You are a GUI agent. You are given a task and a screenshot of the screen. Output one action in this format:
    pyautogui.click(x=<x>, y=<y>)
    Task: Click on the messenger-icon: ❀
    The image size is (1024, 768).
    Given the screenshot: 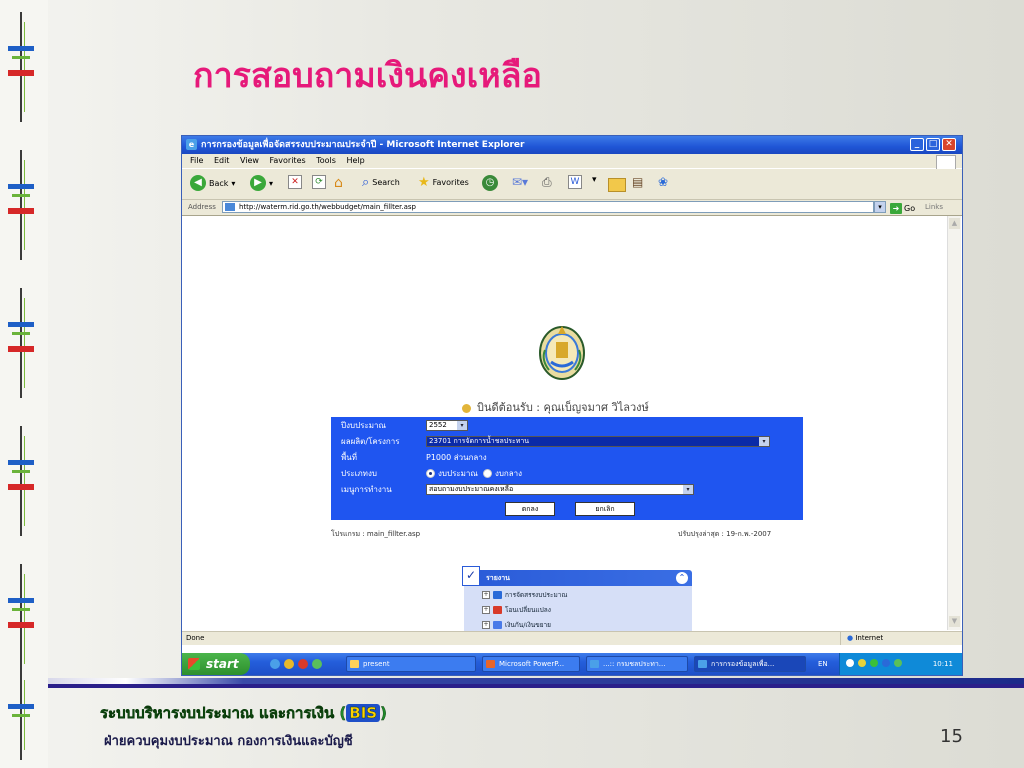 What is the action you would take?
    pyautogui.click(x=663, y=182)
    